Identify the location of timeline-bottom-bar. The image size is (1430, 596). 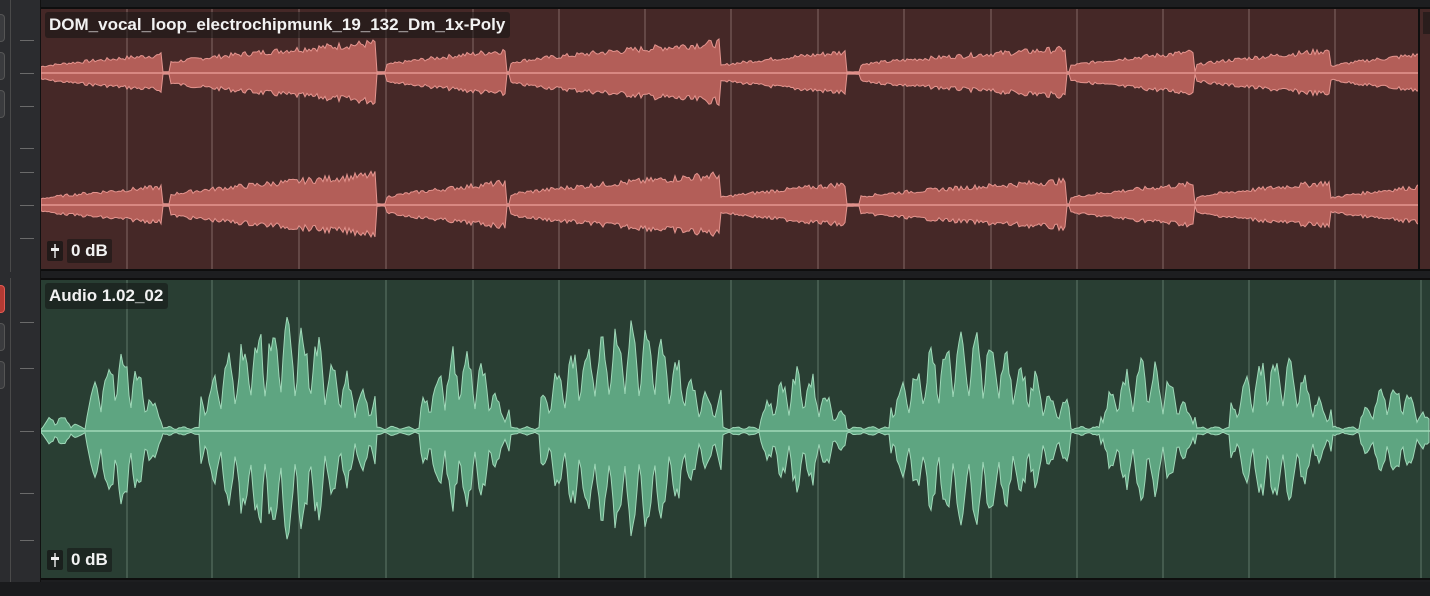
(715, 589).